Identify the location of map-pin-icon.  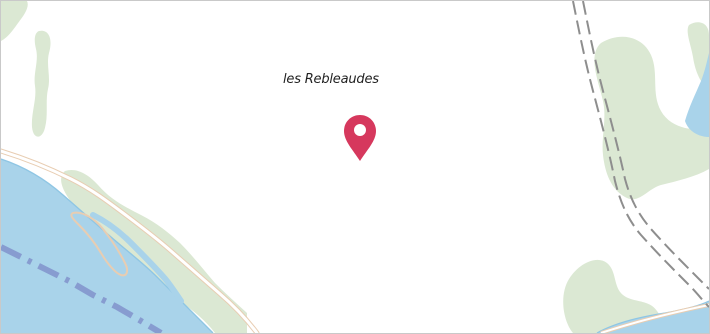
(360, 139).